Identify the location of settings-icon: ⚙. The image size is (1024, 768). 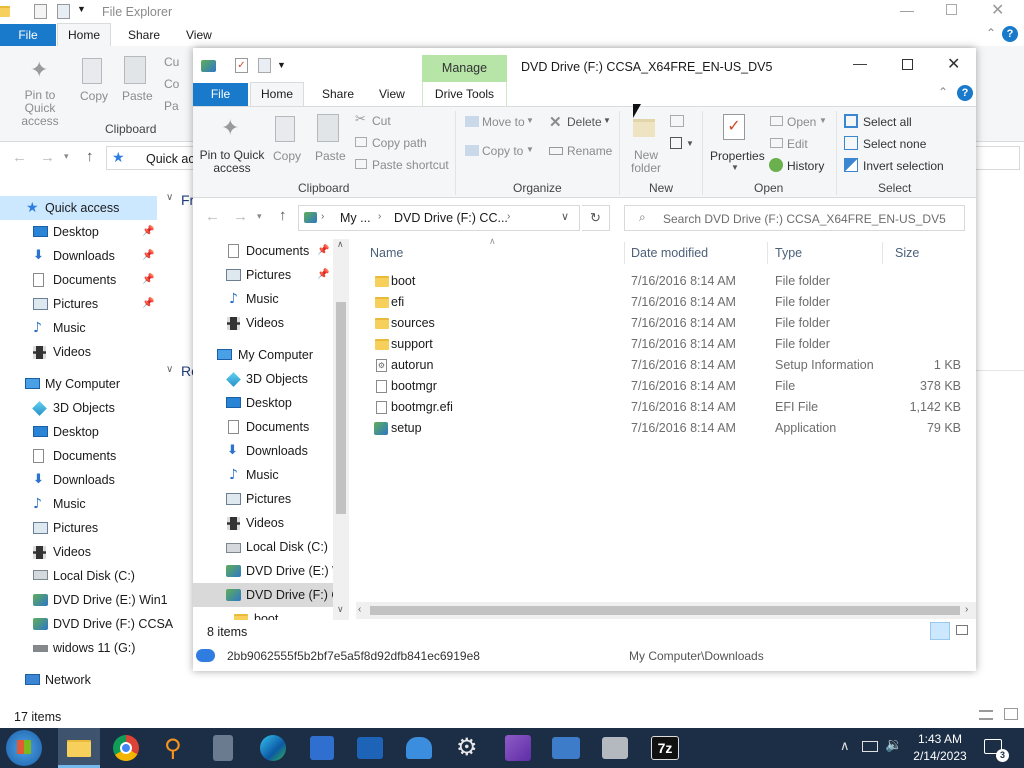
(467, 747).